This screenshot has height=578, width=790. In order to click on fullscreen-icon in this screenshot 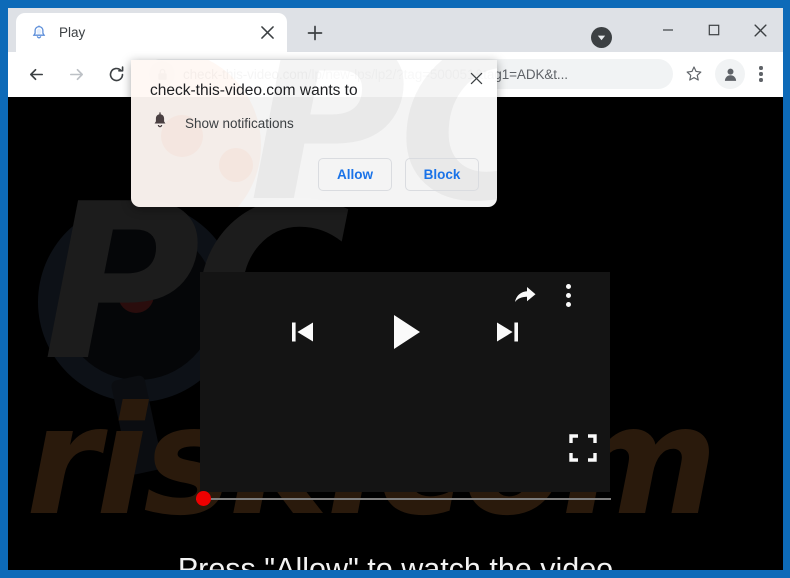, I will do `click(583, 448)`.